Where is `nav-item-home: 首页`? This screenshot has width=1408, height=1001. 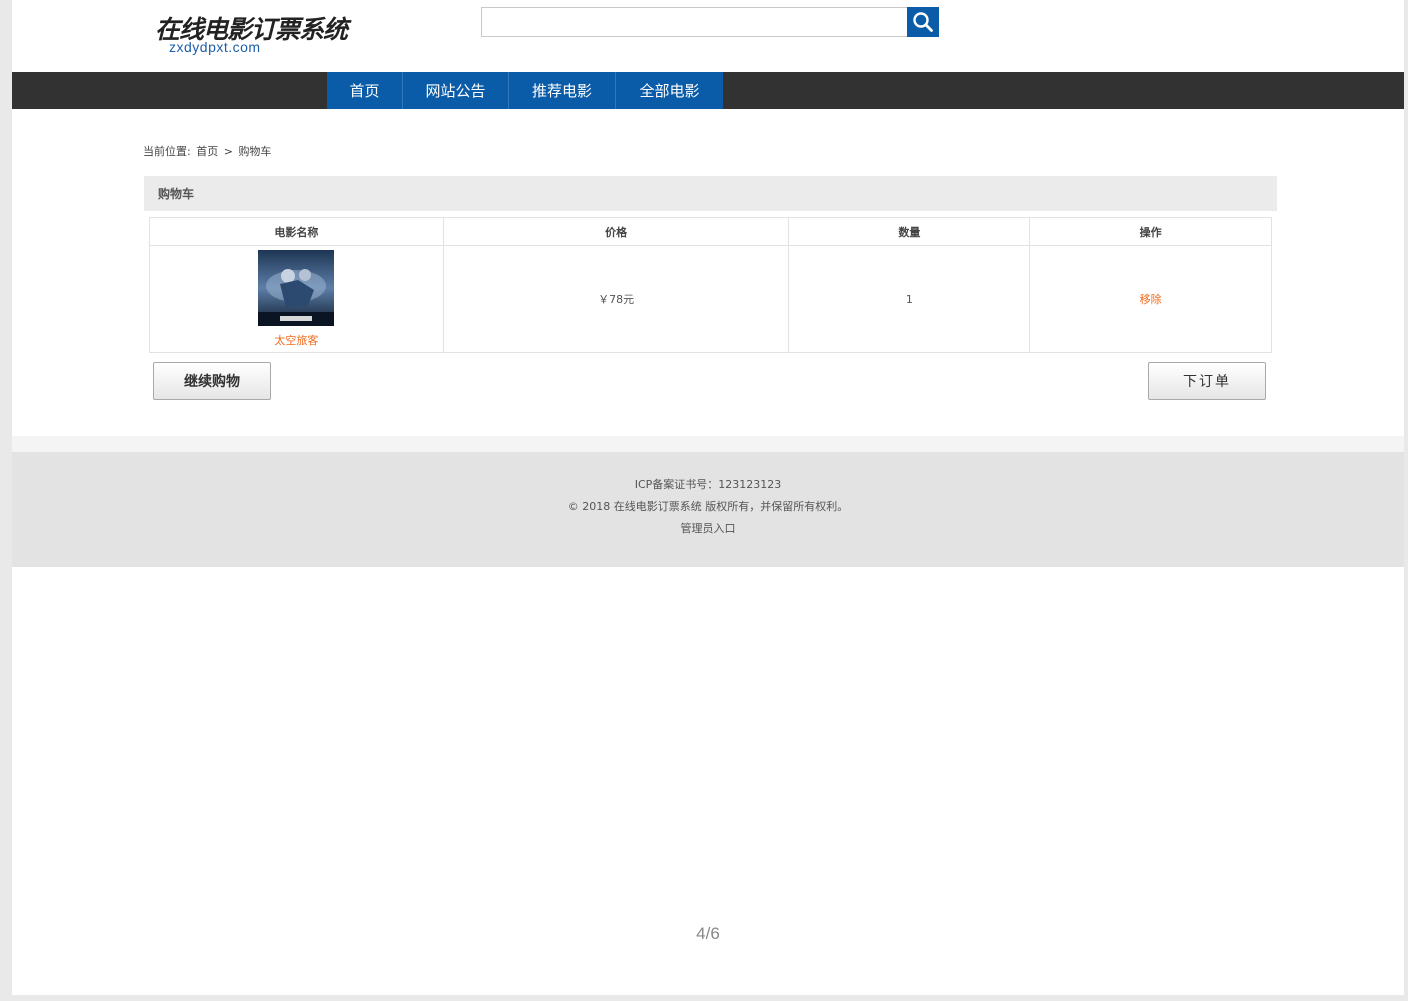 nav-item-home: 首页 is located at coordinates (365, 90).